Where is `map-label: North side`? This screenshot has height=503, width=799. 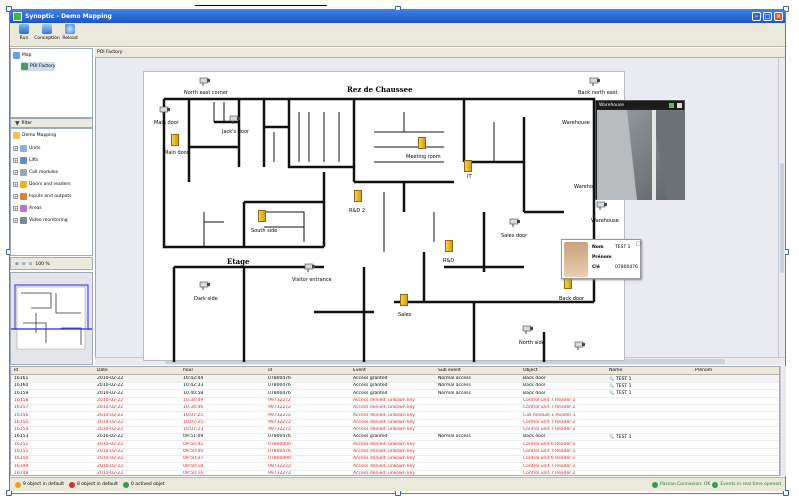 map-label: North side is located at coordinates (532, 343).